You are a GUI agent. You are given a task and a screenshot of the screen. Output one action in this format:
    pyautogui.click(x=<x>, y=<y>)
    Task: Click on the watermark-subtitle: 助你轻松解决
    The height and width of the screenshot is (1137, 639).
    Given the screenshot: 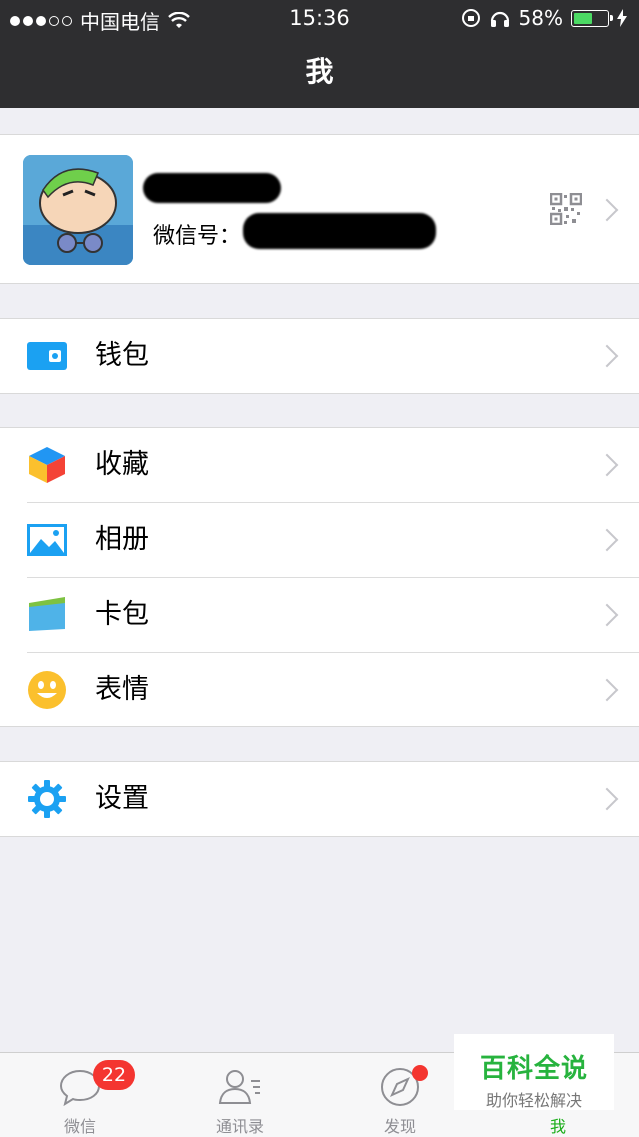 What is the action you would take?
    pyautogui.click(x=533, y=1100)
    